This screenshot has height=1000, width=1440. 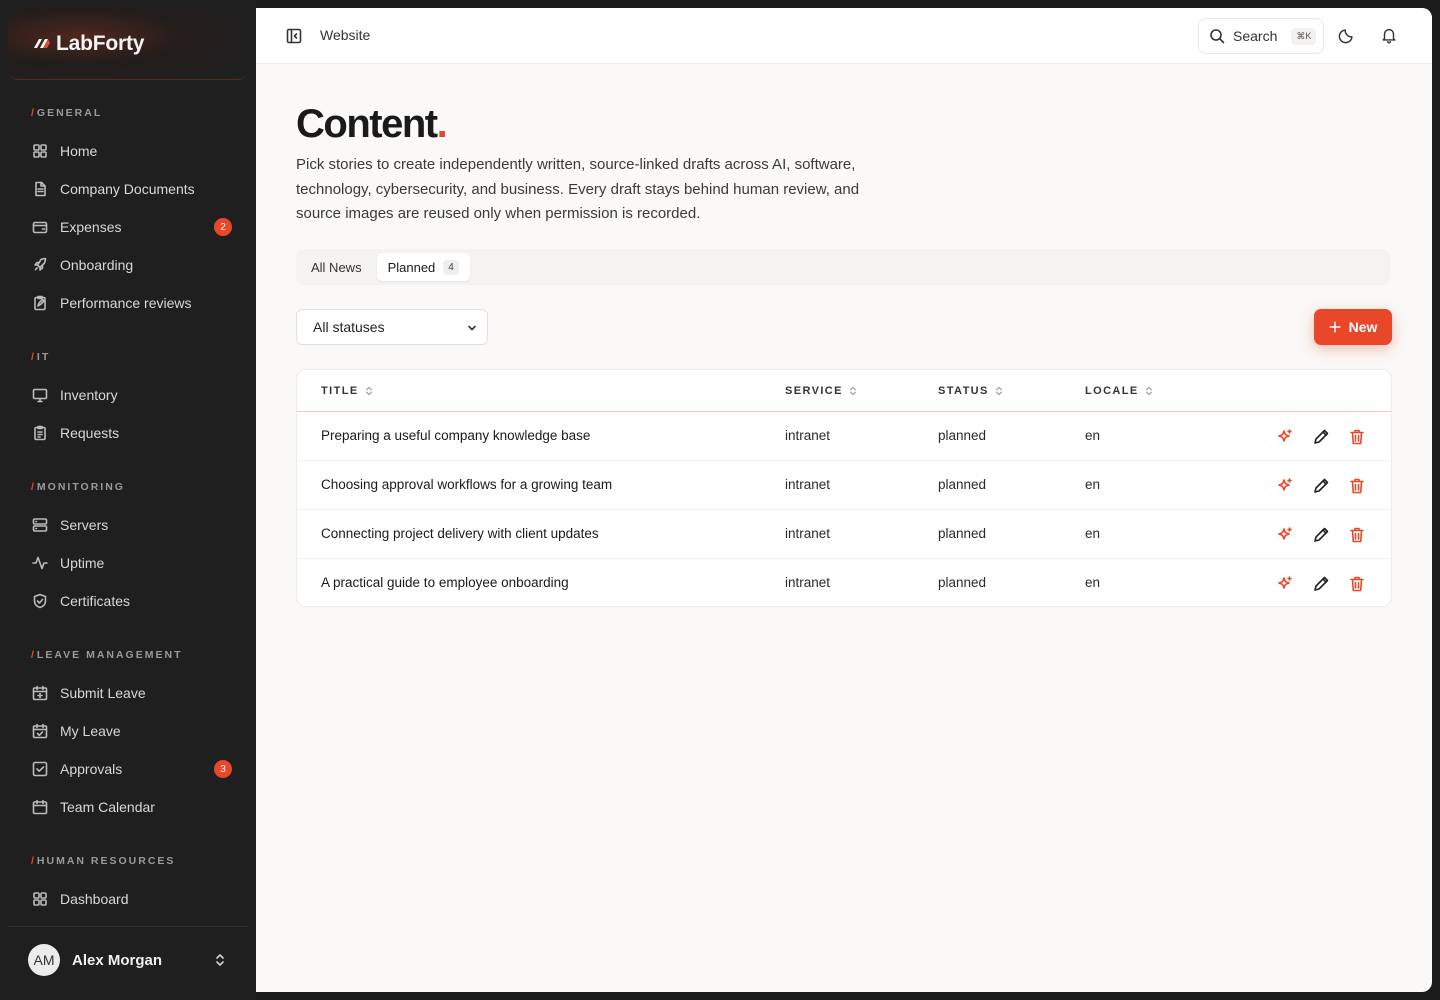 What do you see at coordinates (107, 807) in the screenshot?
I see `sidebar-item-label: Team Calendar` at bounding box center [107, 807].